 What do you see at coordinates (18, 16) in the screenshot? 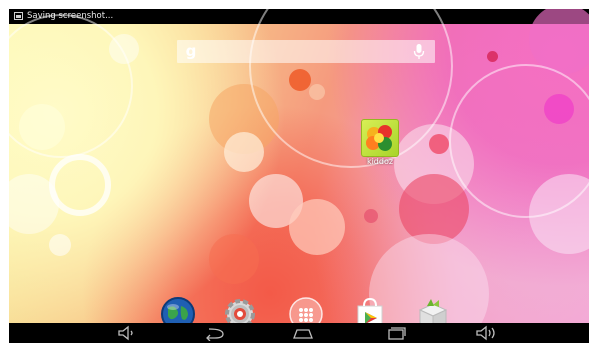
I see `screenshot-icon` at bounding box center [18, 16].